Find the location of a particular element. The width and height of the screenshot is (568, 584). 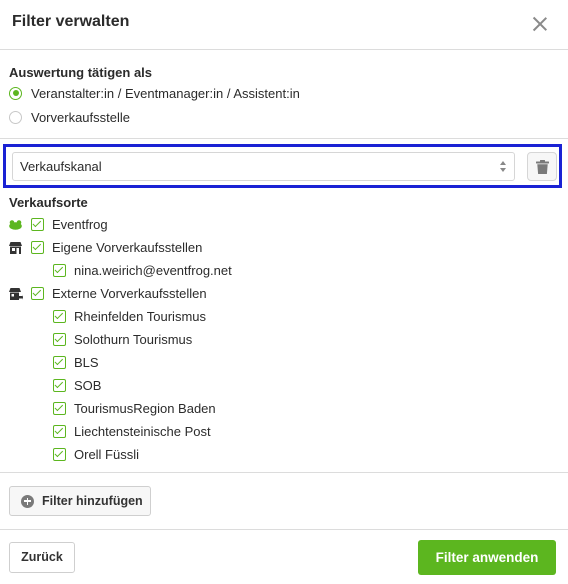

tree-row-label: Externe Vorverkaufsstellen is located at coordinates (129, 293).